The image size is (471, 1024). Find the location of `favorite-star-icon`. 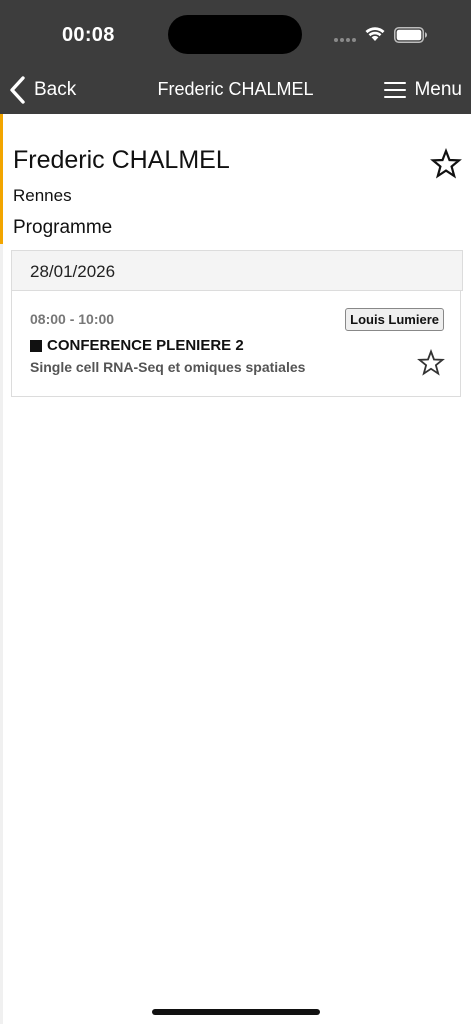

favorite-star-icon is located at coordinates (446, 164).